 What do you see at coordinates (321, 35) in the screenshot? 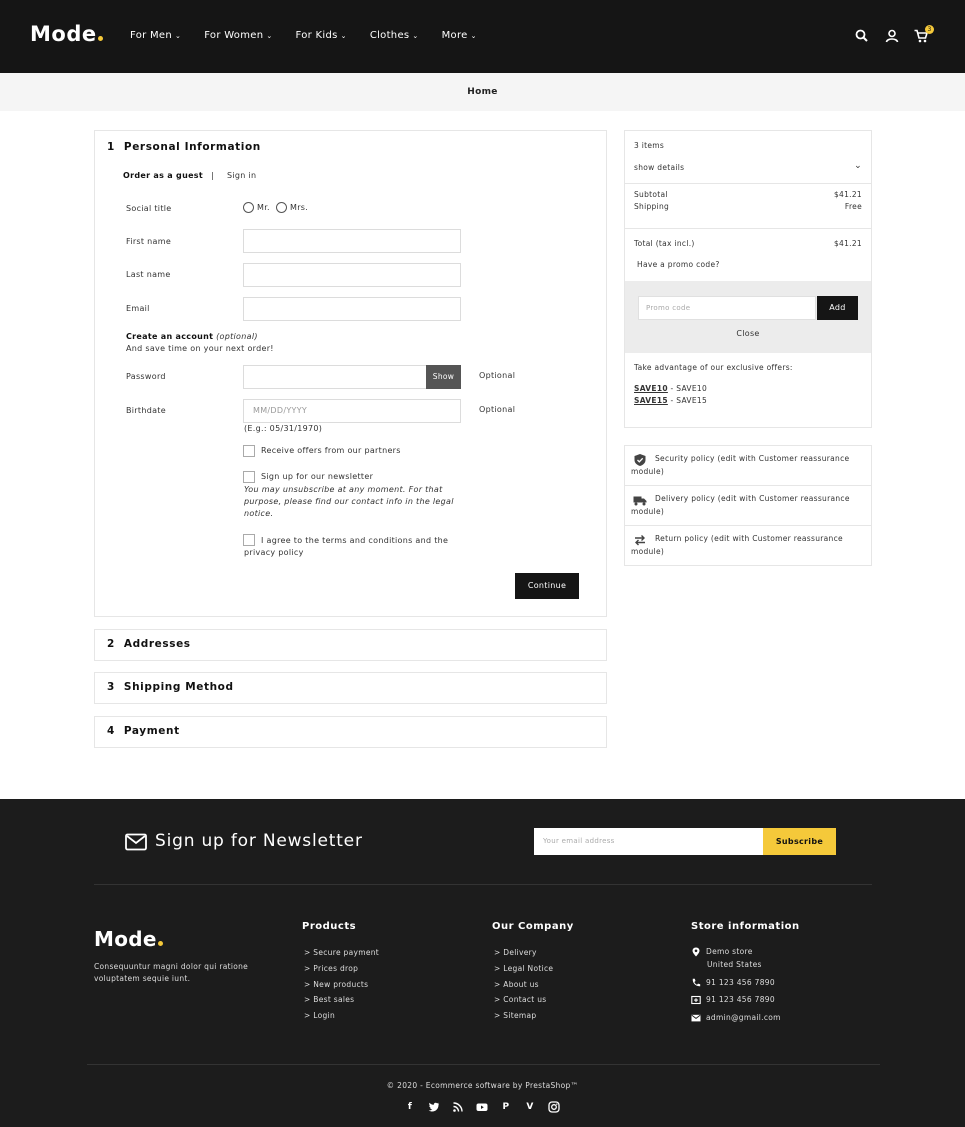
I see `nav-item-for-kids: For Kids ⌄` at bounding box center [321, 35].